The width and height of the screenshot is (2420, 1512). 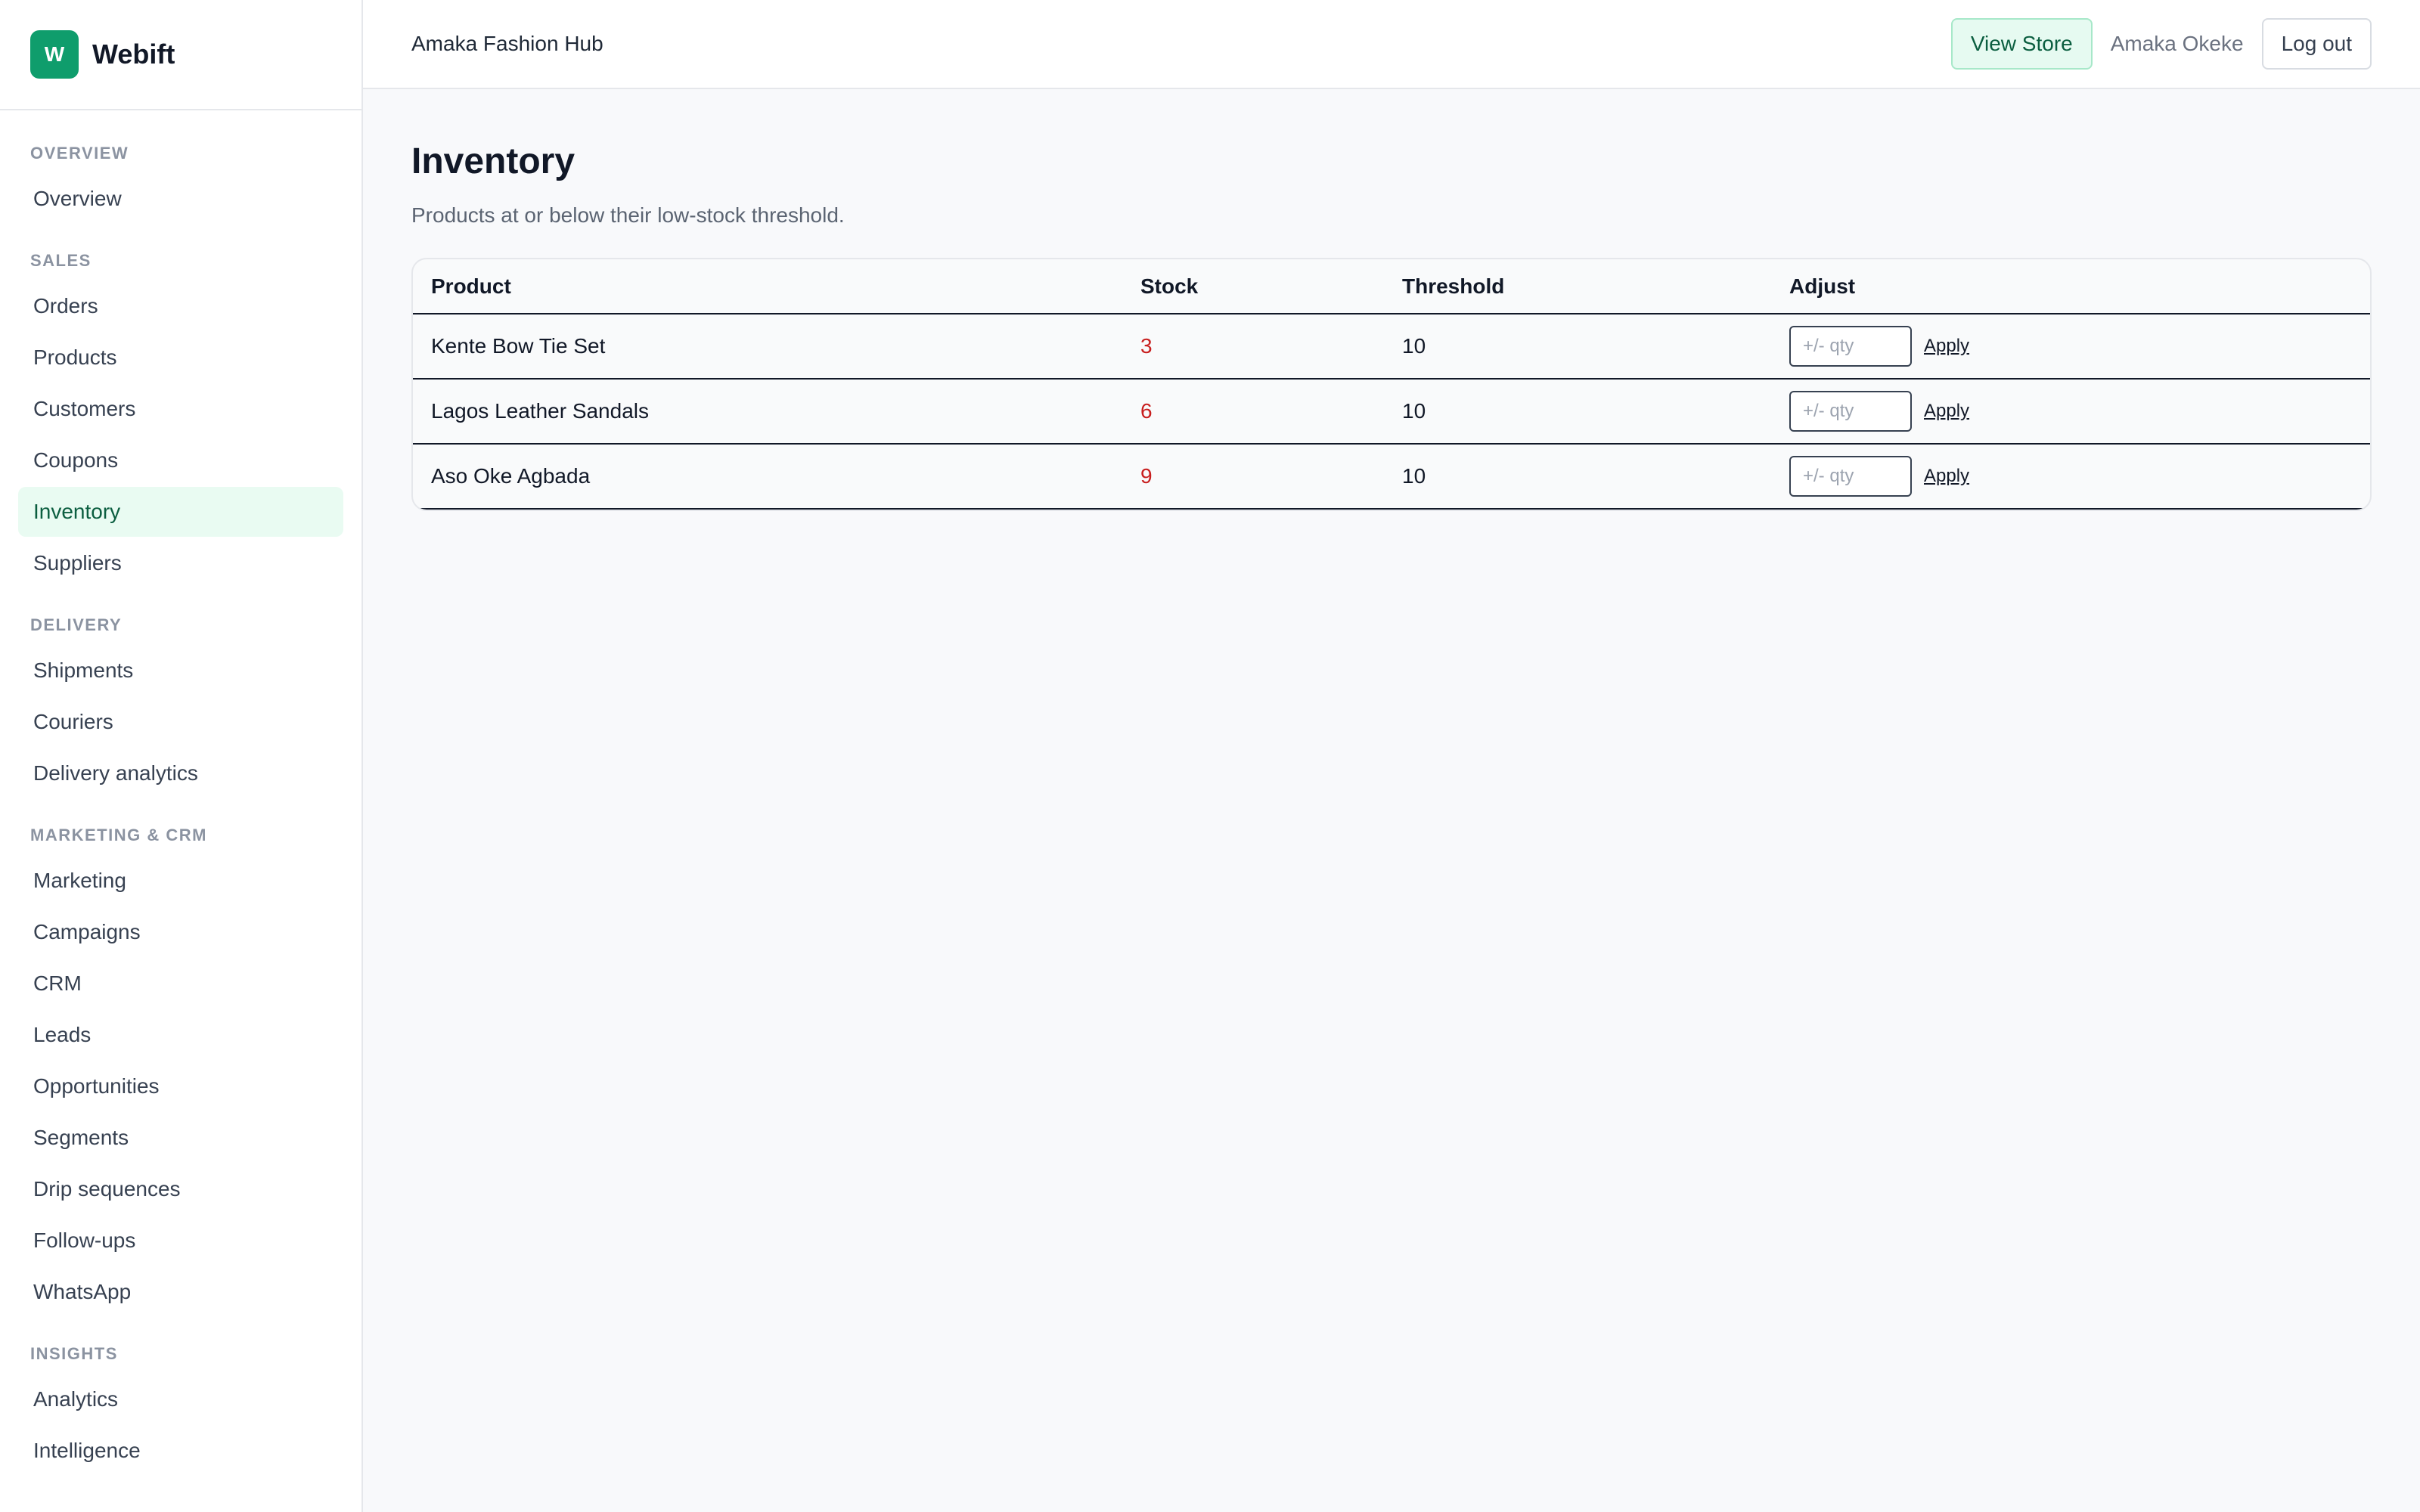 What do you see at coordinates (2177, 44) in the screenshot?
I see `user-name: Amaka Okeke` at bounding box center [2177, 44].